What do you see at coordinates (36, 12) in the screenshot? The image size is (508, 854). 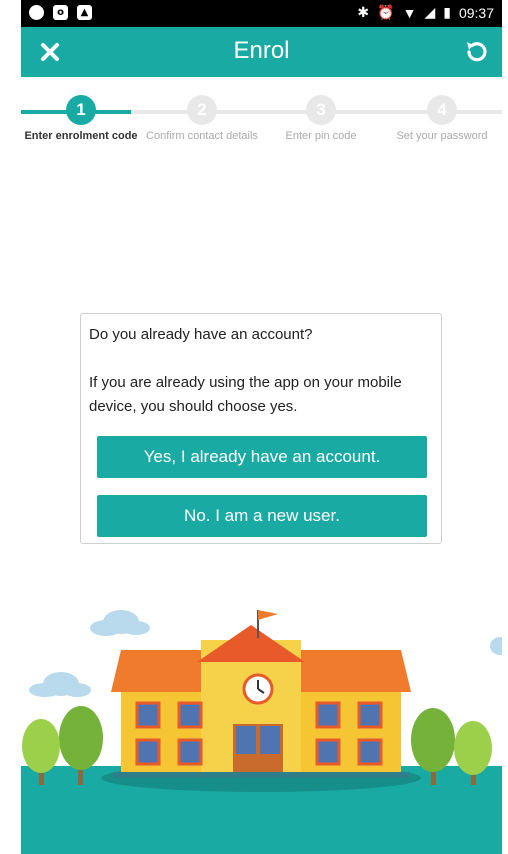 I see `music-icon` at bounding box center [36, 12].